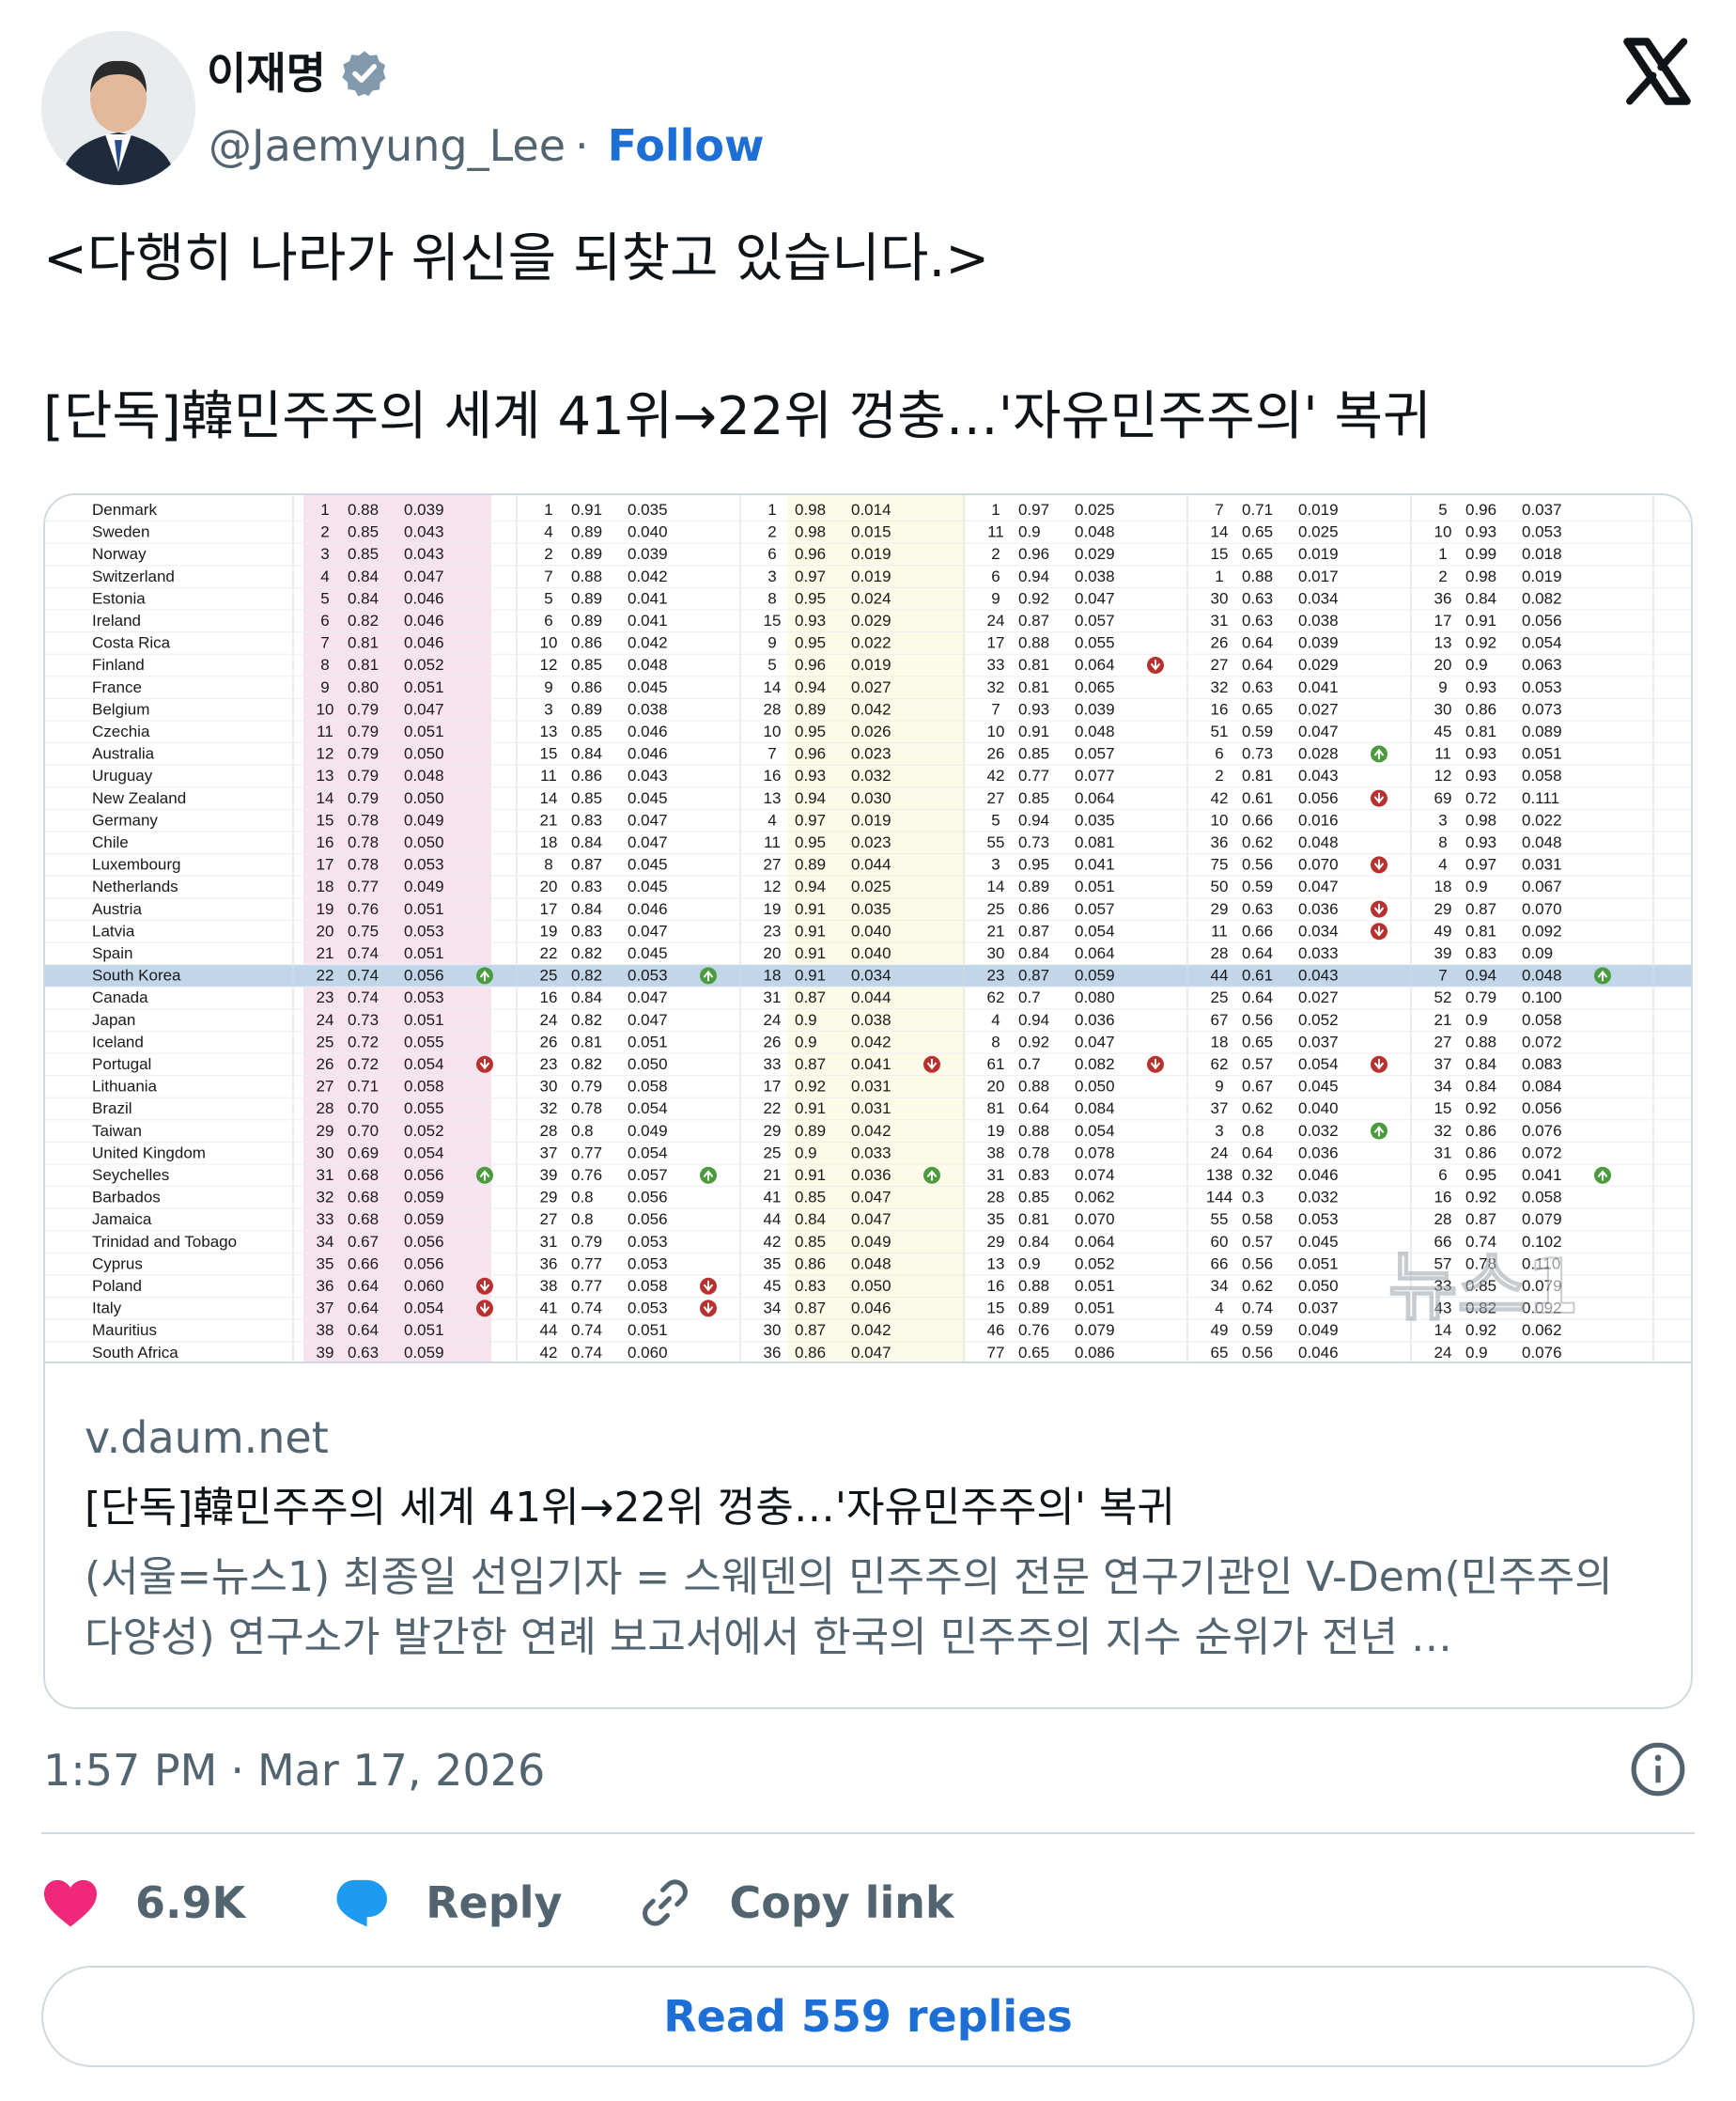 The height and width of the screenshot is (2101, 1736). What do you see at coordinates (1257, 1286) in the screenshot?
I see `table-cell: 0.62` at bounding box center [1257, 1286].